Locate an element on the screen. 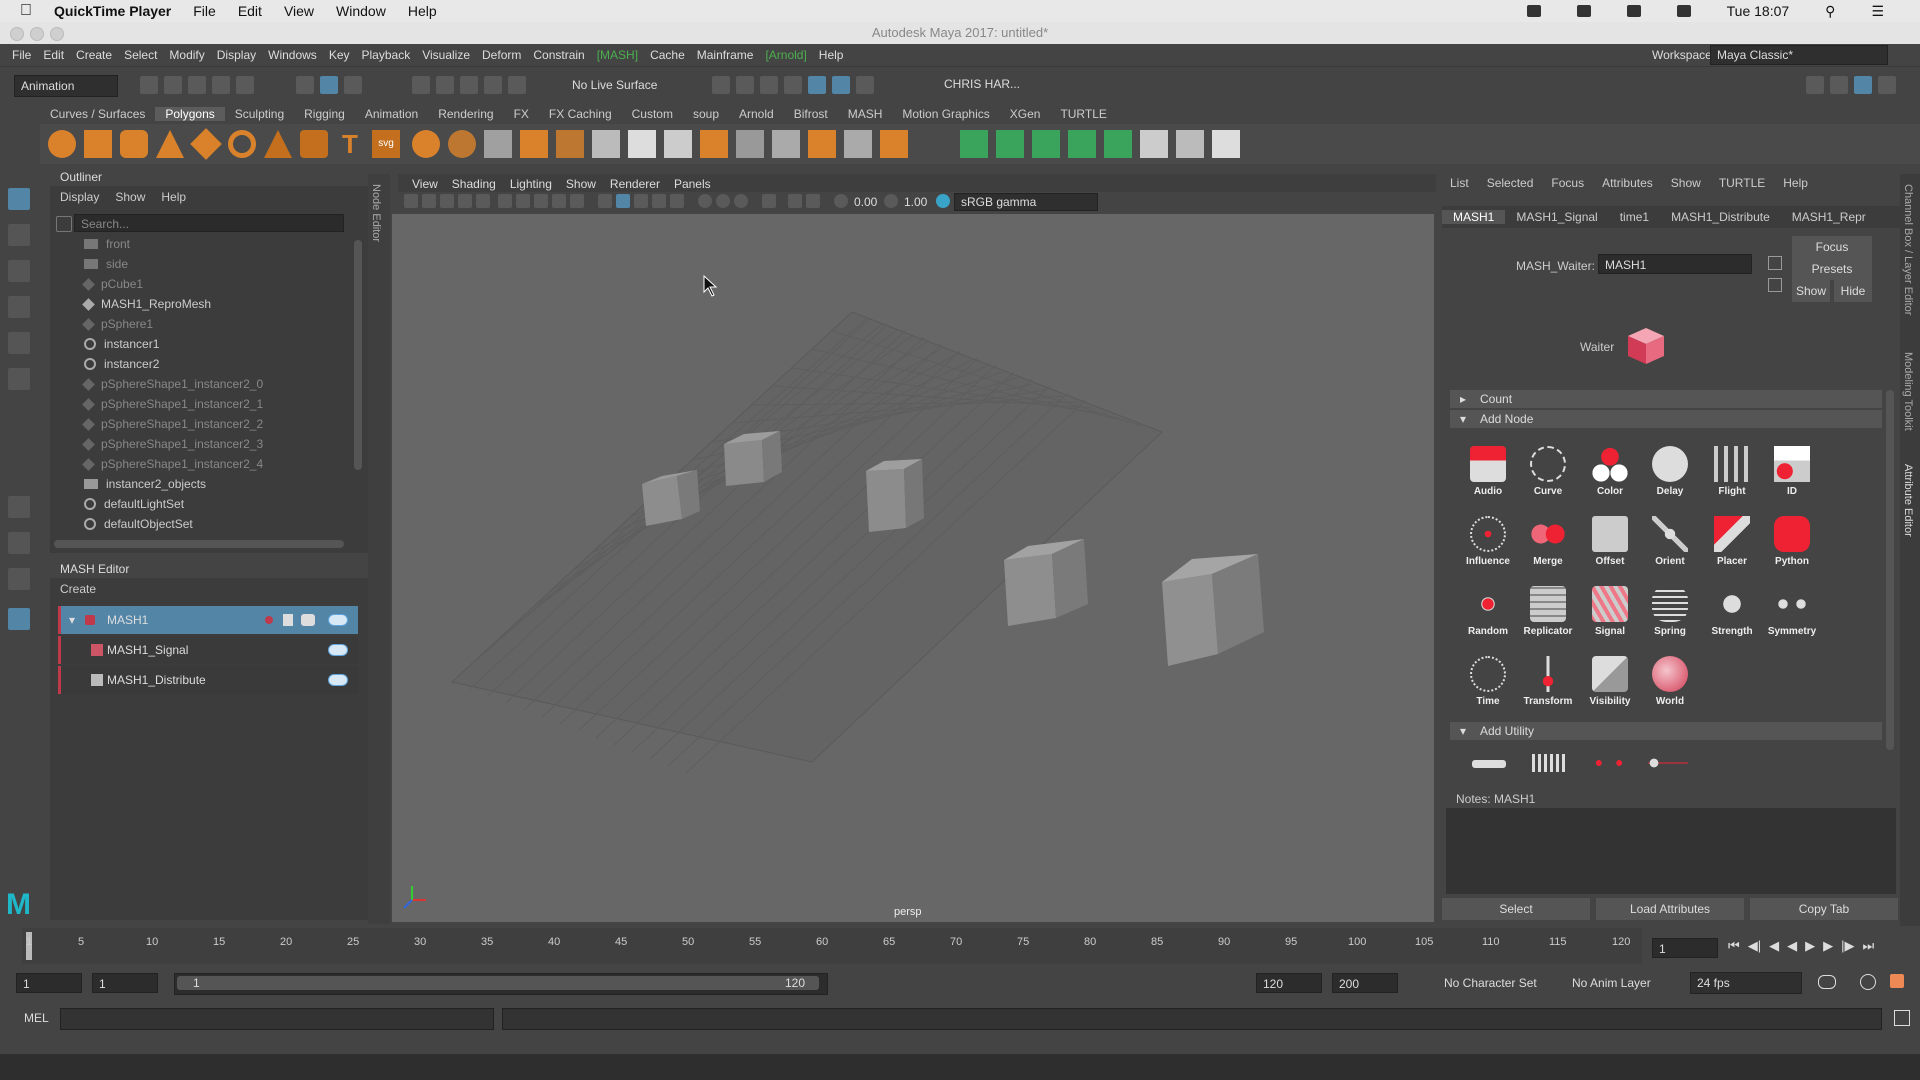 The image size is (1920, 1080). field-chart-icon is located at coordinates (577, 201).